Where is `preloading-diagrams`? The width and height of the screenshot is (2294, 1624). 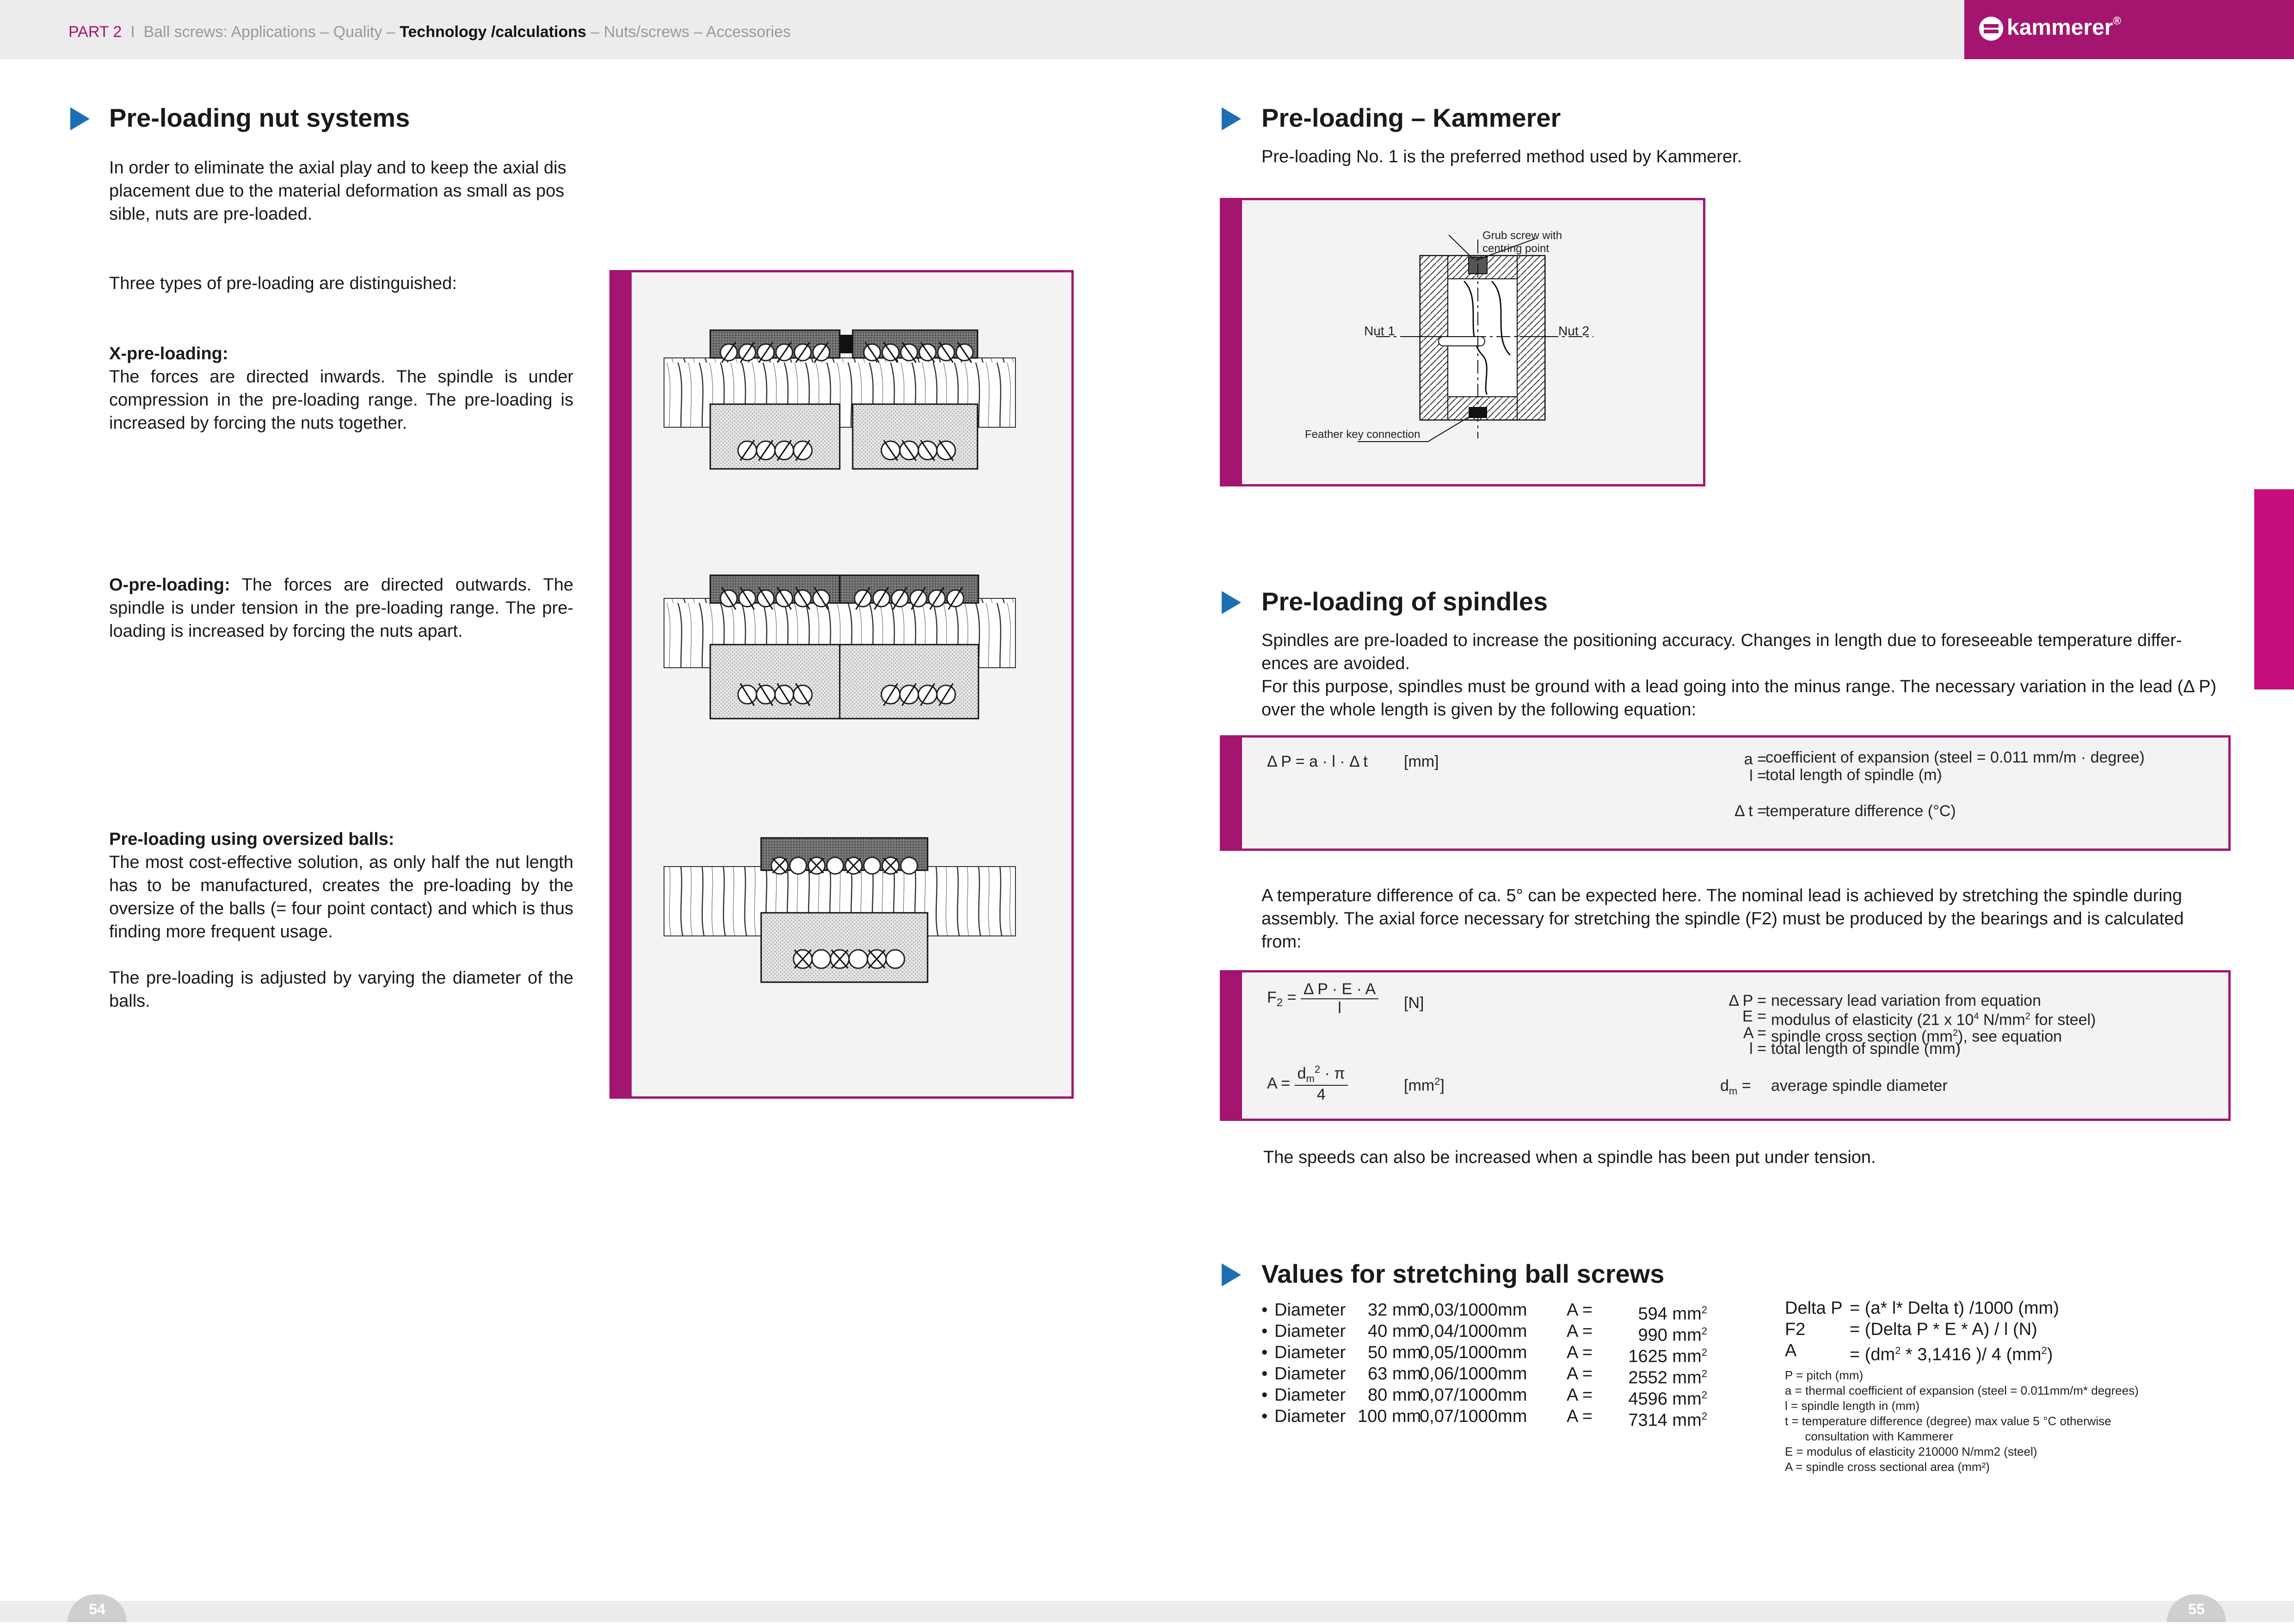
preloading-diagrams is located at coordinates (840, 656).